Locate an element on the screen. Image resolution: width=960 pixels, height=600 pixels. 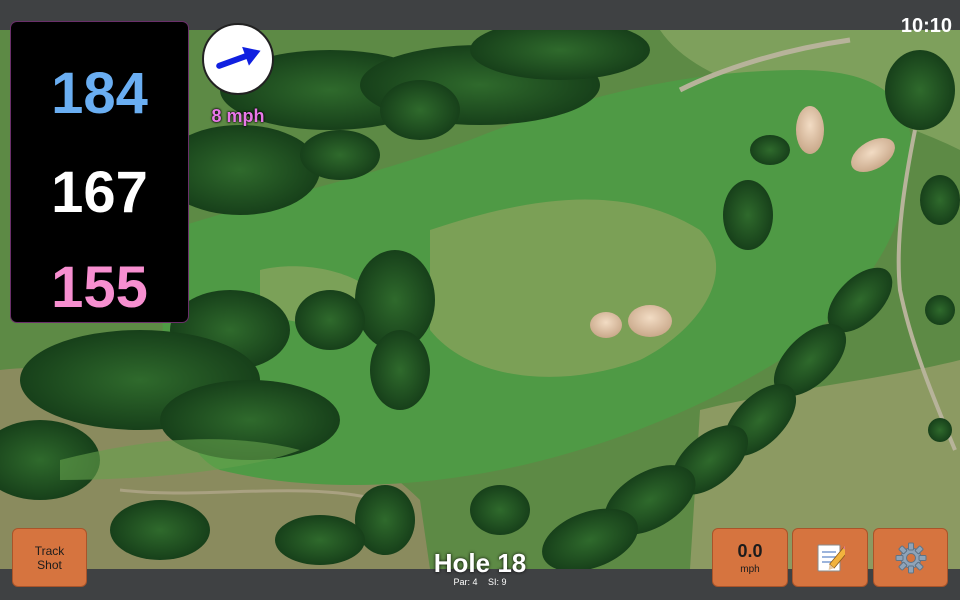
track-shot-label-line2: Shot is located at coordinates (49, 564).